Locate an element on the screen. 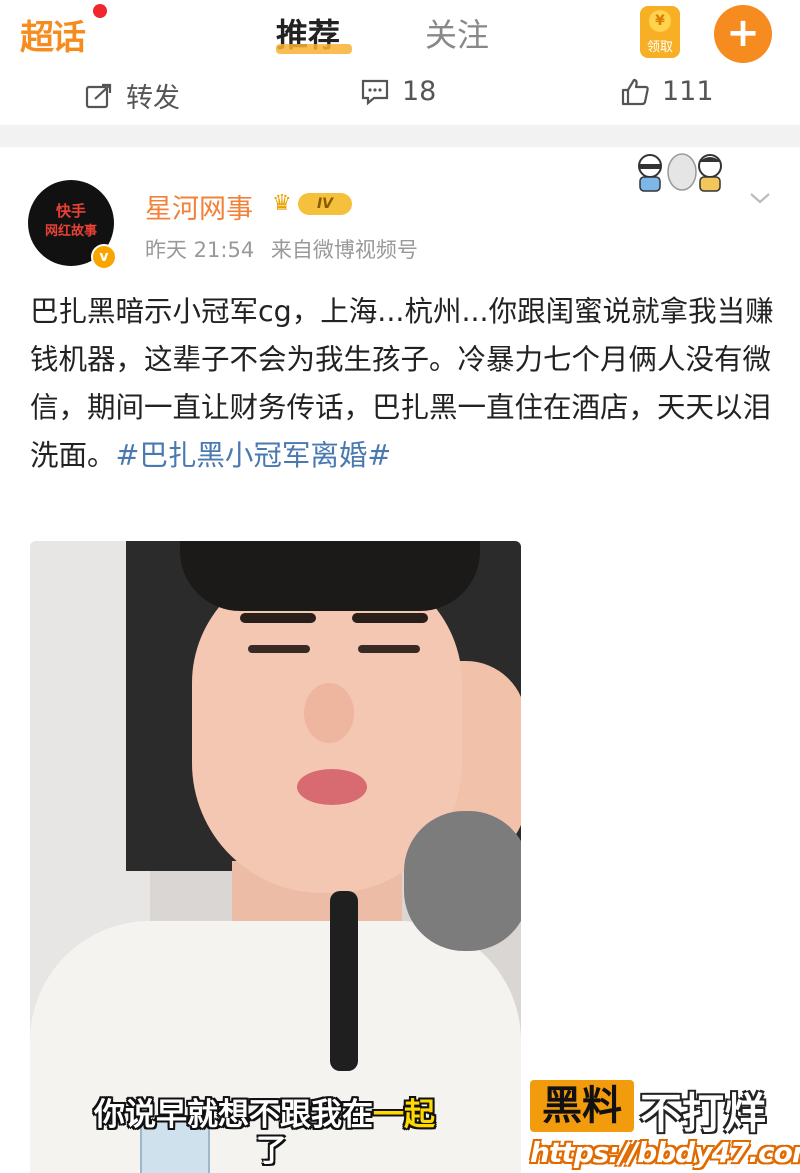 This screenshot has height=1173, width=800. video-eye-right is located at coordinates (389, 649).